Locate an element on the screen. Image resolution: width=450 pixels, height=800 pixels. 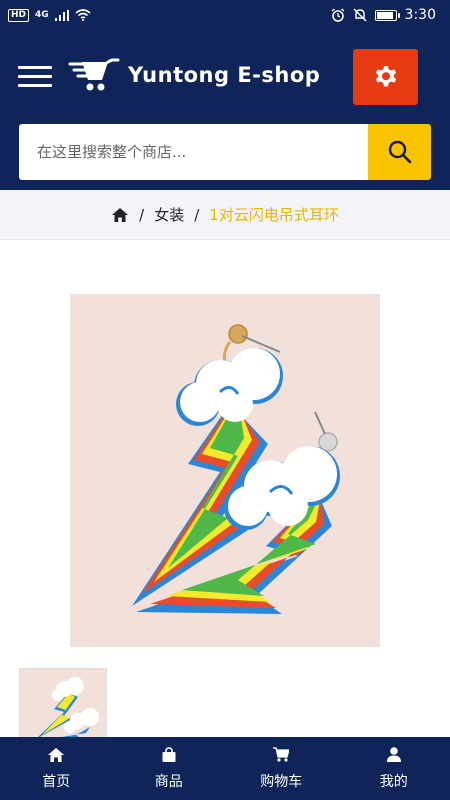
breadcrumb: / 女装 / 1对云闪电吊式耳环 is located at coordinates (225, 215).